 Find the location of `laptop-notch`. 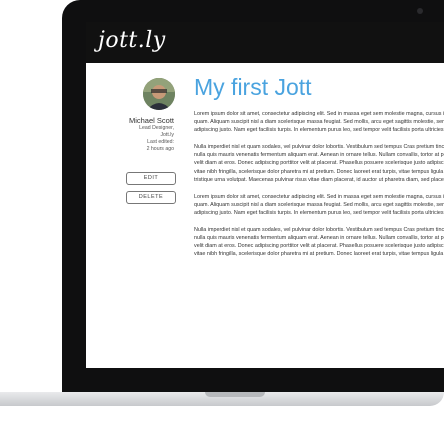

laptop-notch is located at coordinates (235, 394).